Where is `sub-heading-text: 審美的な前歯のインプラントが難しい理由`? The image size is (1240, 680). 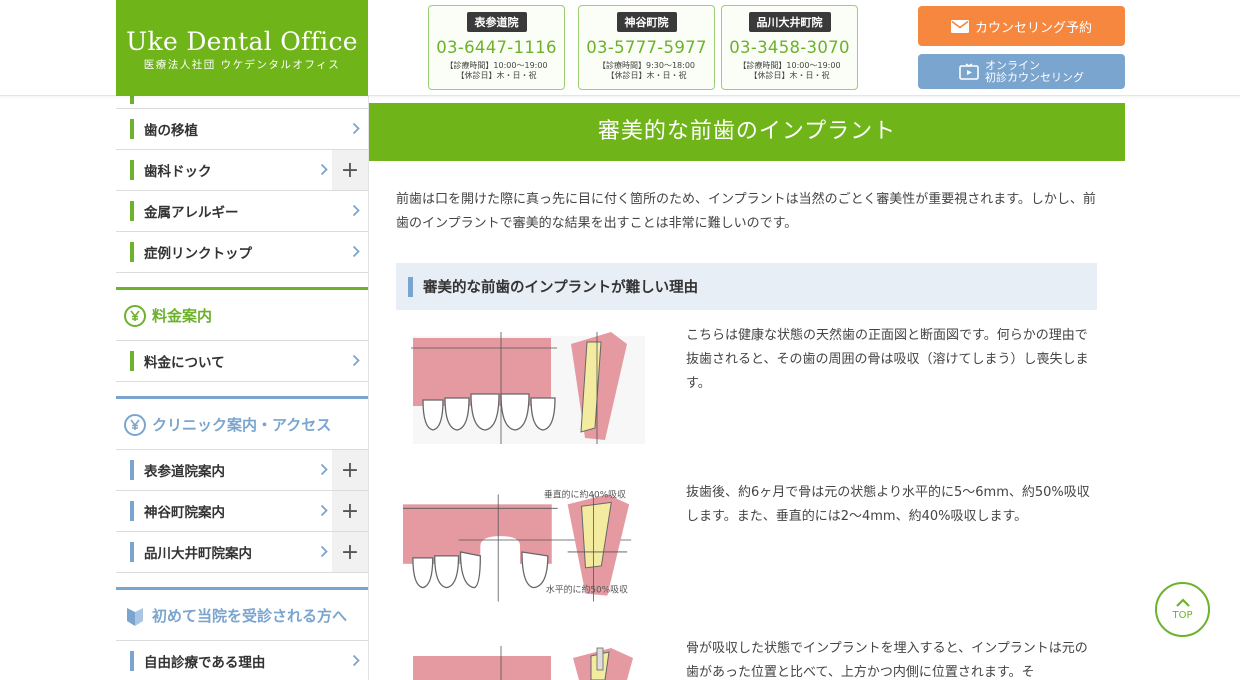 sub-heading-text: 審美的な前歯のインプラントが難しい理由 is located at coordinates (561, 288).